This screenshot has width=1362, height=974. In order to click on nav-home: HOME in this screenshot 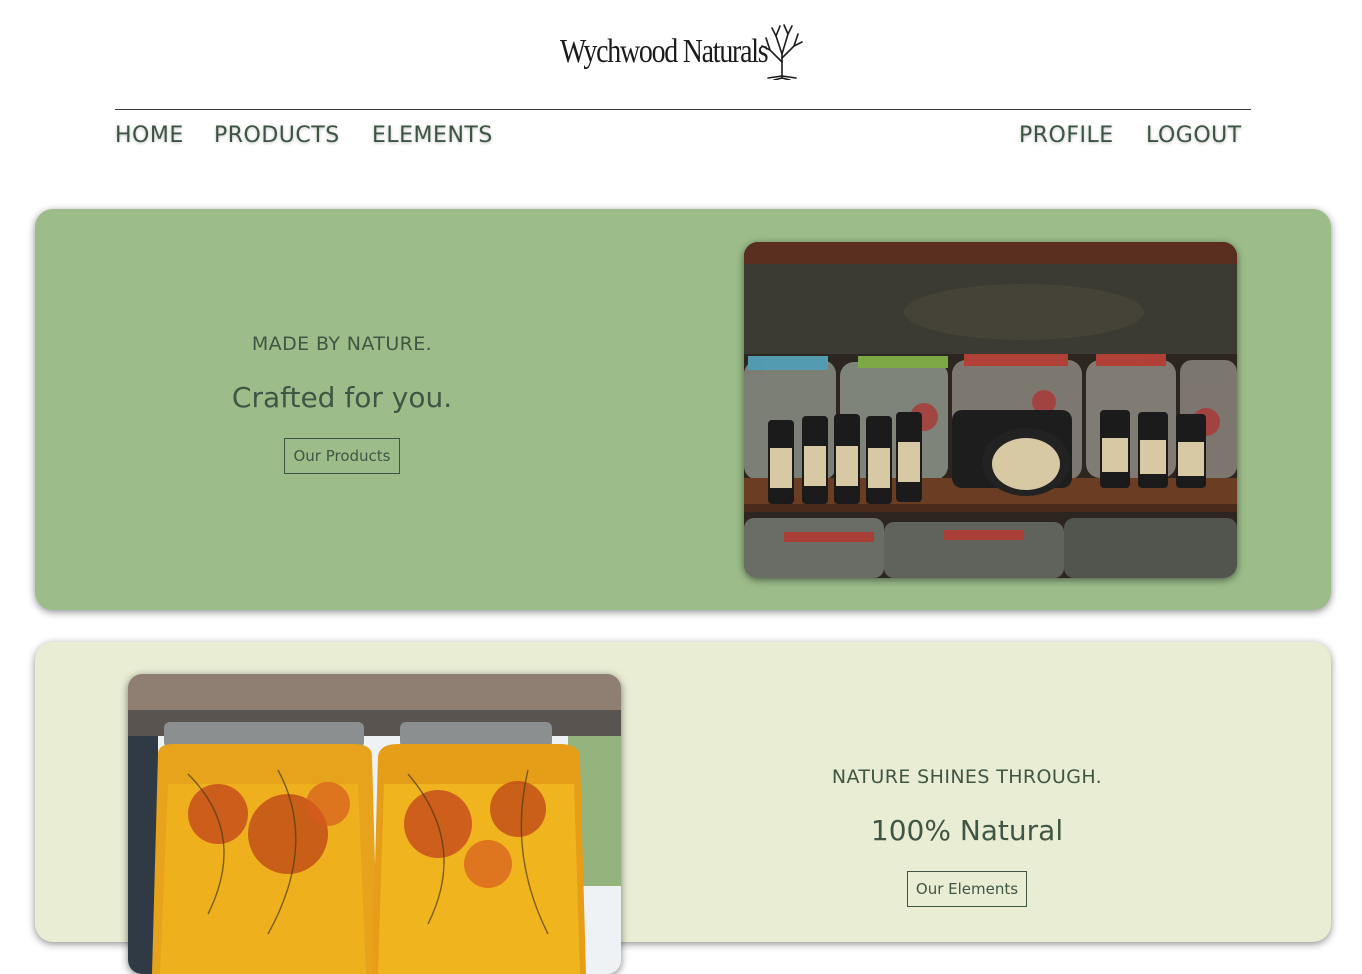, I will do `click(149, 136)`.